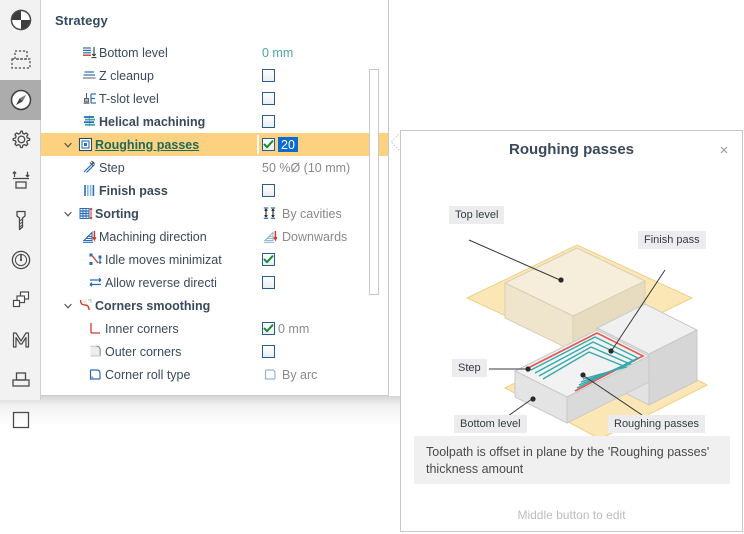 The image size is (744, 534). Describe the element at coordinates (214, 52) in the screenshot. I see `property-row-bottom-level: Bottom level 0 mm` at that location.